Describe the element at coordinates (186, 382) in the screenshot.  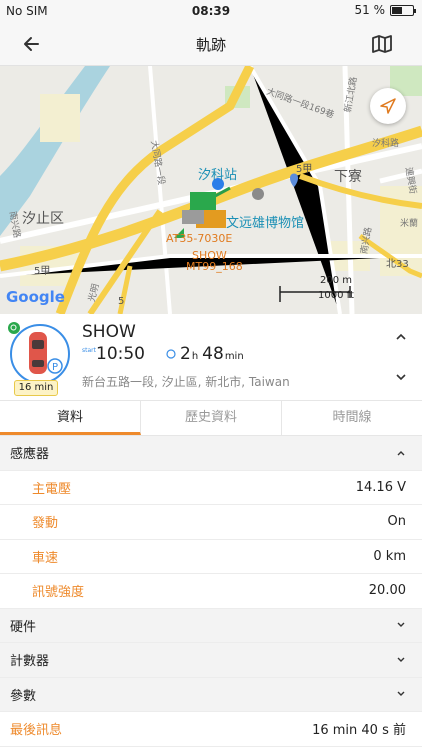
I see `vehicle-address: 新台五路一段, 汐止區, 新北市, Taiwan` at that location.